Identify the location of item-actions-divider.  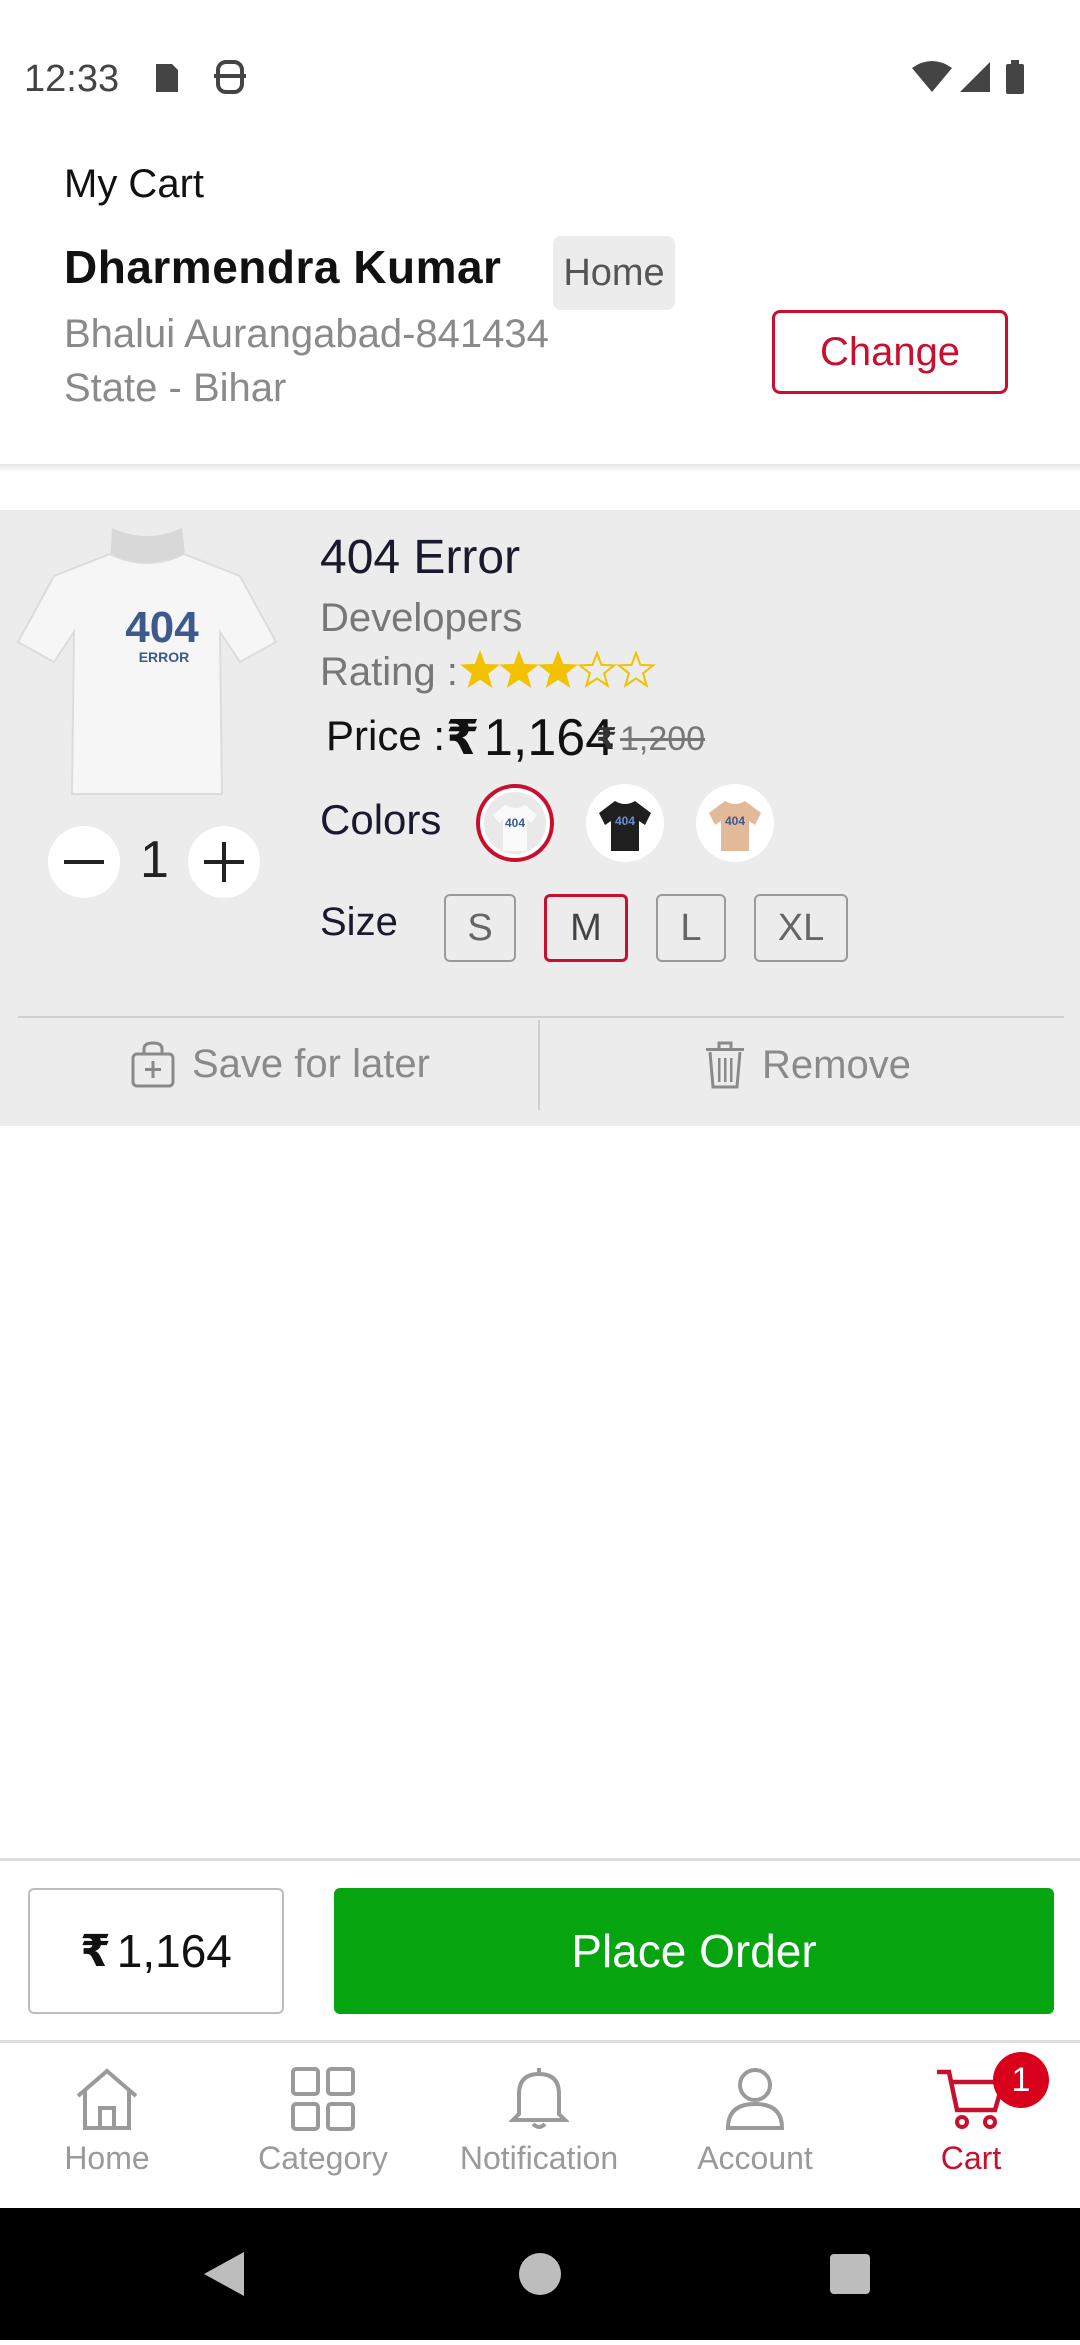
(541, 1017).